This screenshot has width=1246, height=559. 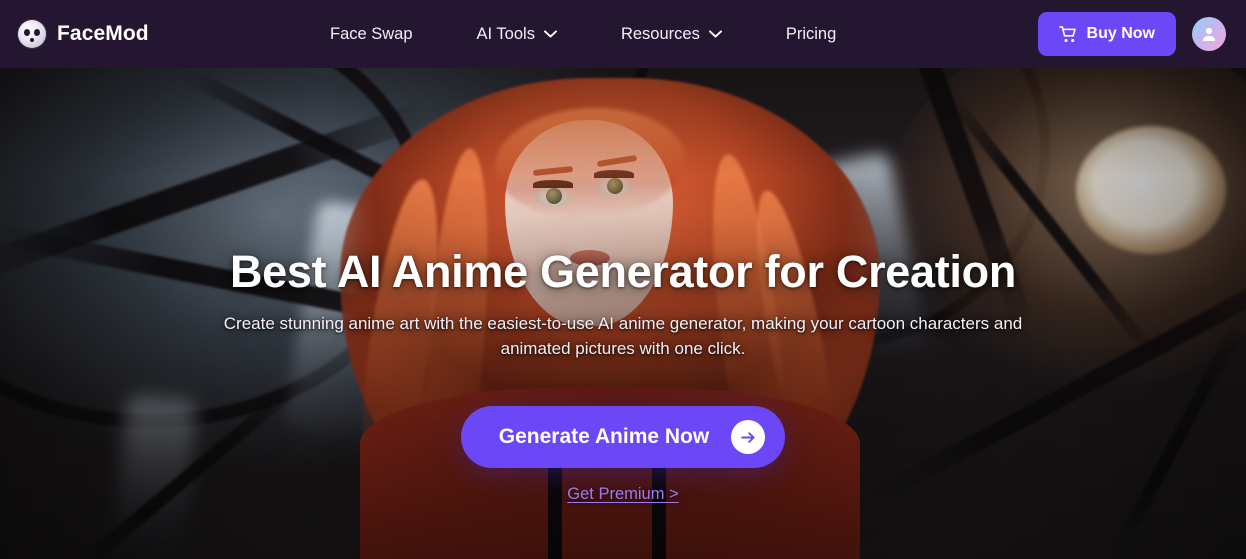 I want to click on brand-logo: FaceMod, so click(x=83, y=34).